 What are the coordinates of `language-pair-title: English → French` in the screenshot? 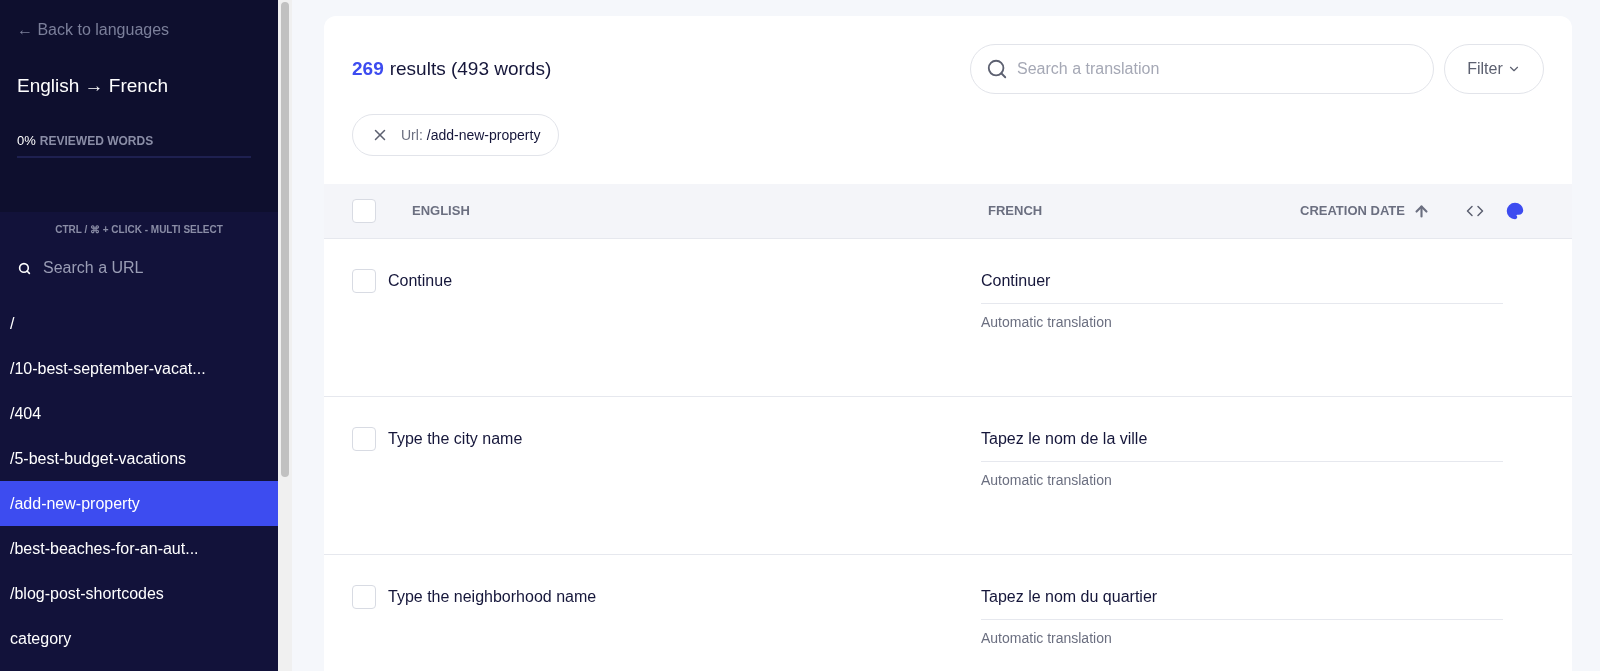 It's located at (93, 86).